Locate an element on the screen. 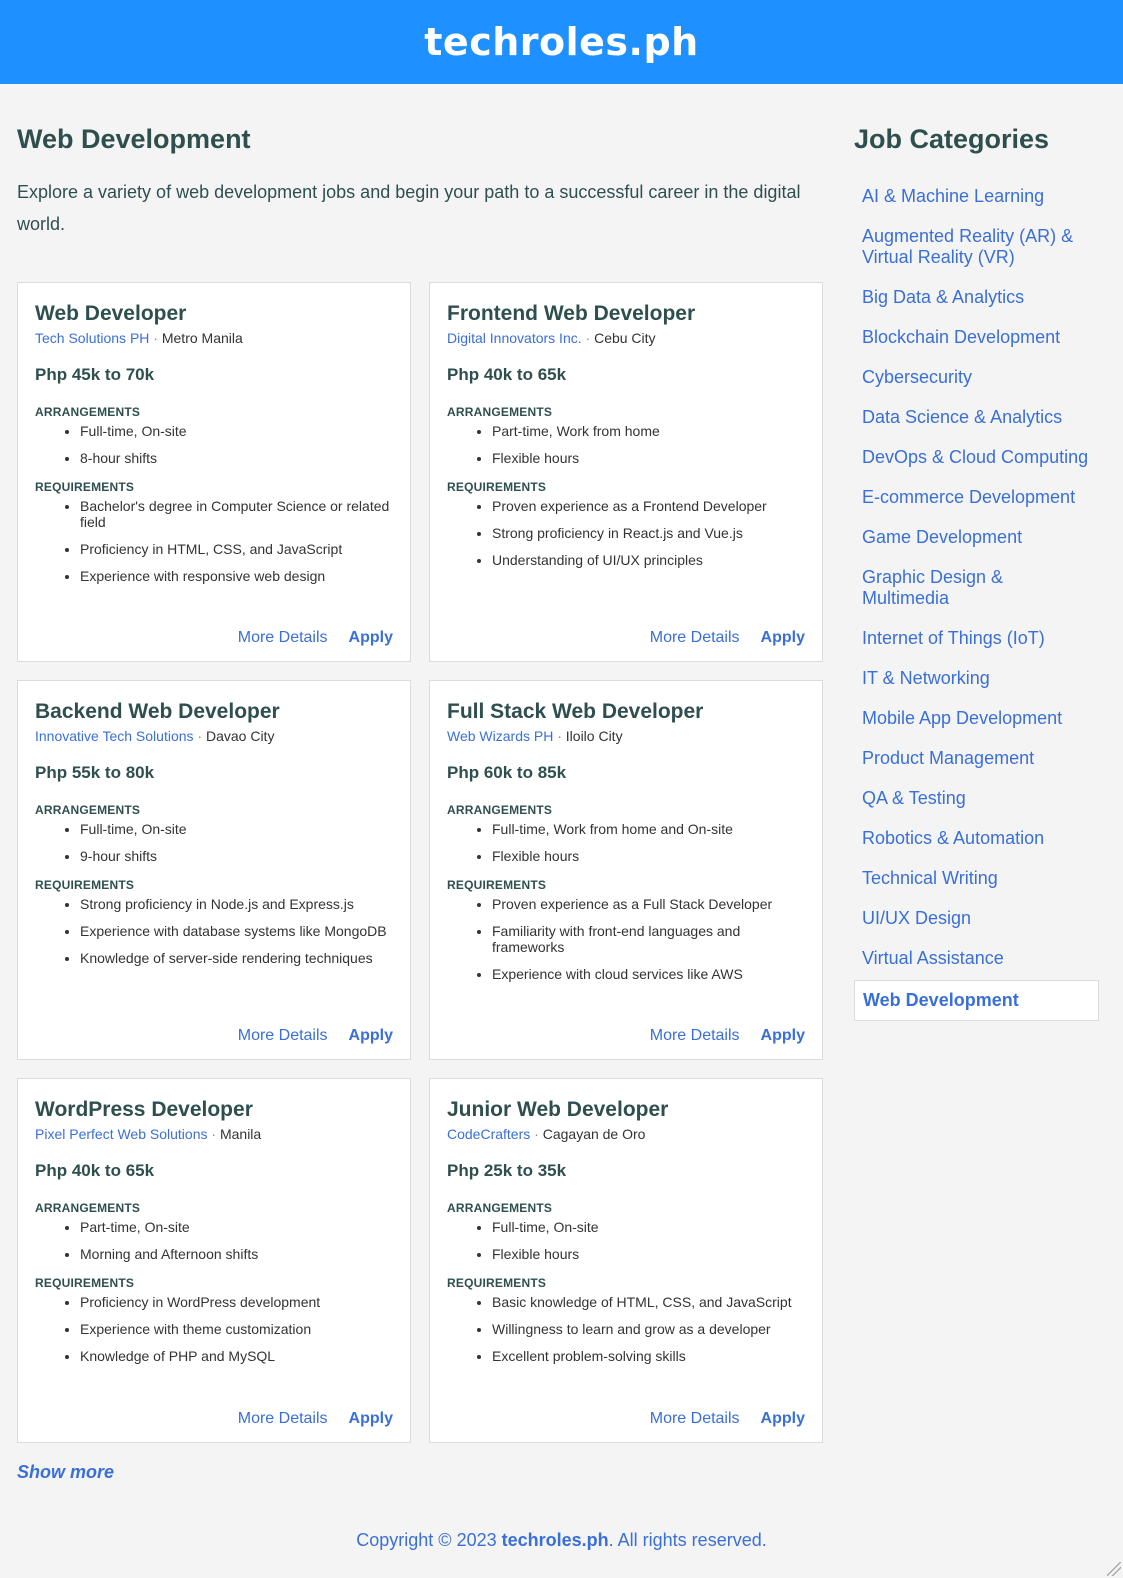 Image resolution: width=1123 pixels, height=1578 pixels. category-item-devops-cloud-computing: DevOps & Cloud Computing is located at coordinates (976, 457).